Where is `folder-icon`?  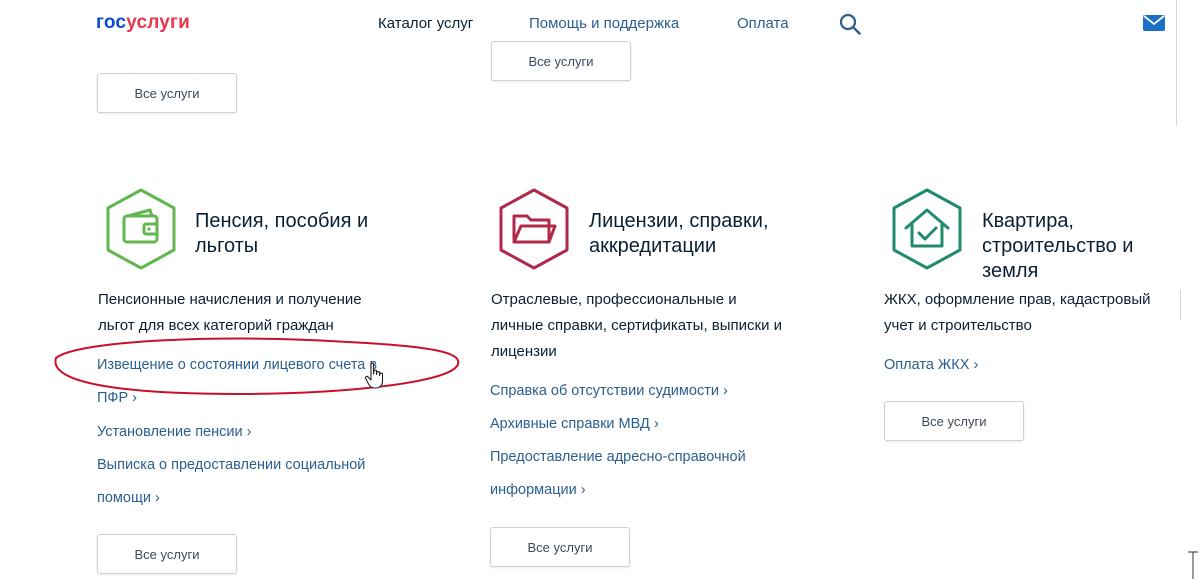 folder-icon is located at coordinates (534, 229).